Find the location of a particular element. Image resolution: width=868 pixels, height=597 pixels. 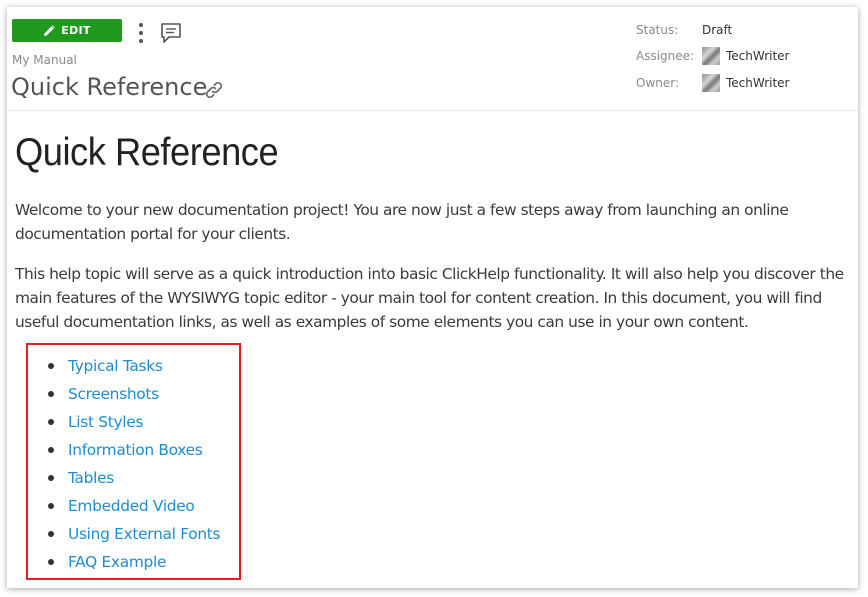

status-label: Status: is located at coordinates (657, 30).